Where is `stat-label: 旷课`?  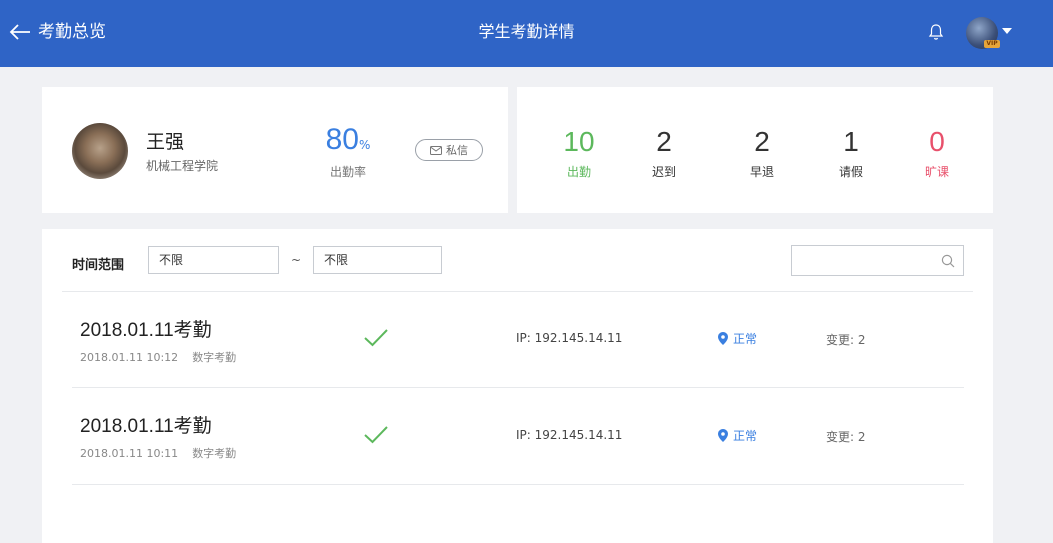 stat-label: 旷课 is located at coordinates (936, 172).